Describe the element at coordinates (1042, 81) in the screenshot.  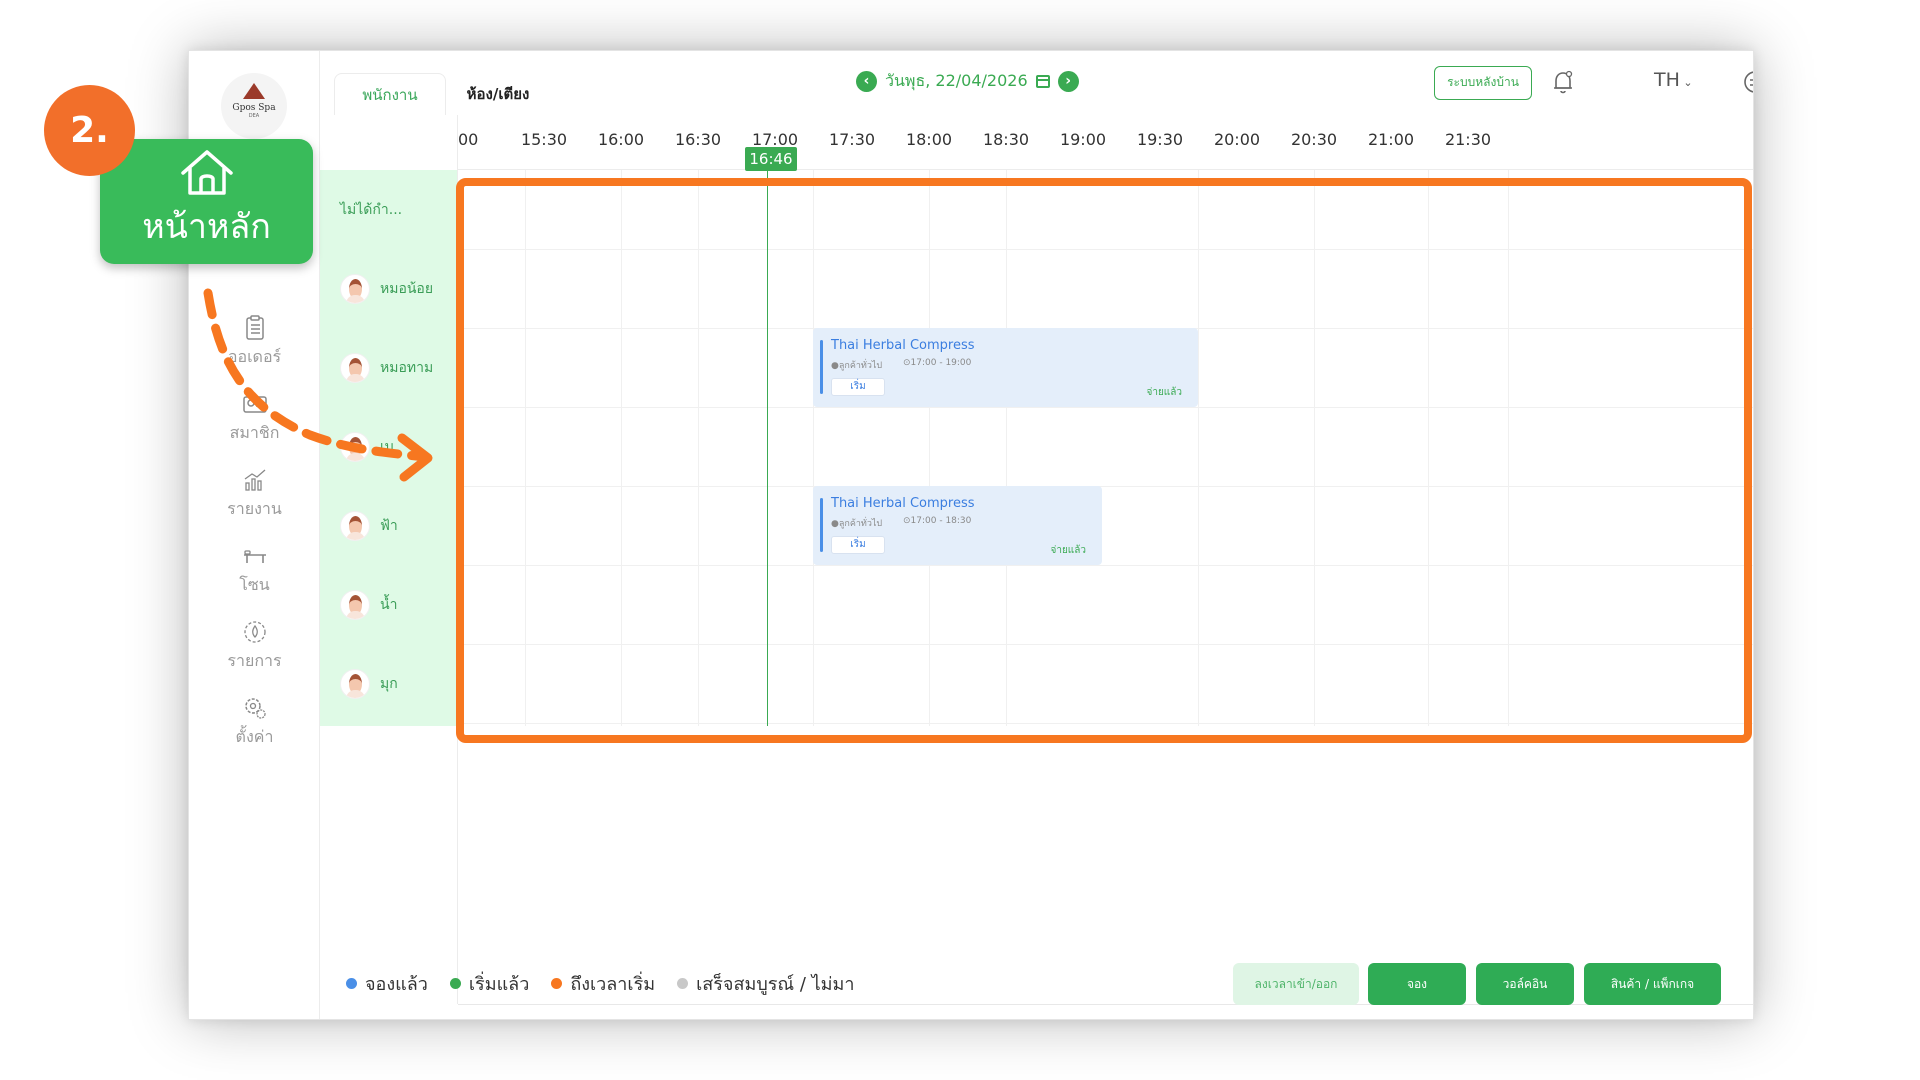
I see `calendar-icon` at that location.